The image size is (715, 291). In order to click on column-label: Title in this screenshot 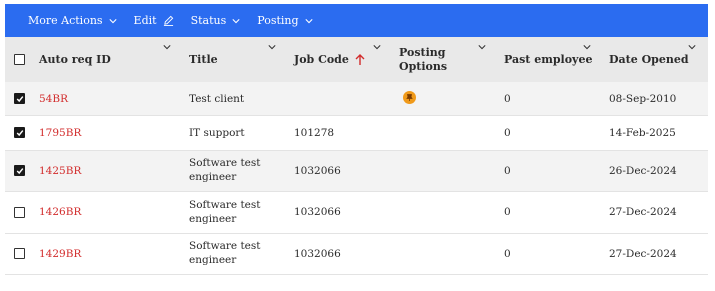, I will do `click(203, 59)`.